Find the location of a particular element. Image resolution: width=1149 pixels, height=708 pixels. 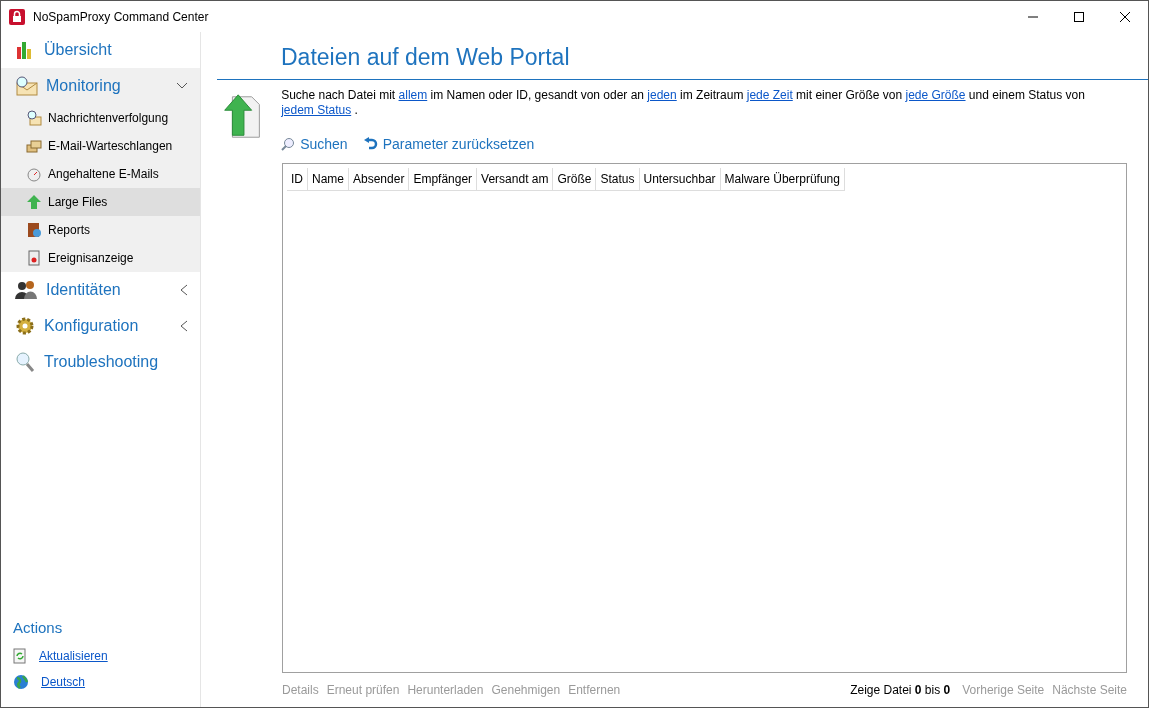

column-header: Versandt am is located at coordinates (515, 179).